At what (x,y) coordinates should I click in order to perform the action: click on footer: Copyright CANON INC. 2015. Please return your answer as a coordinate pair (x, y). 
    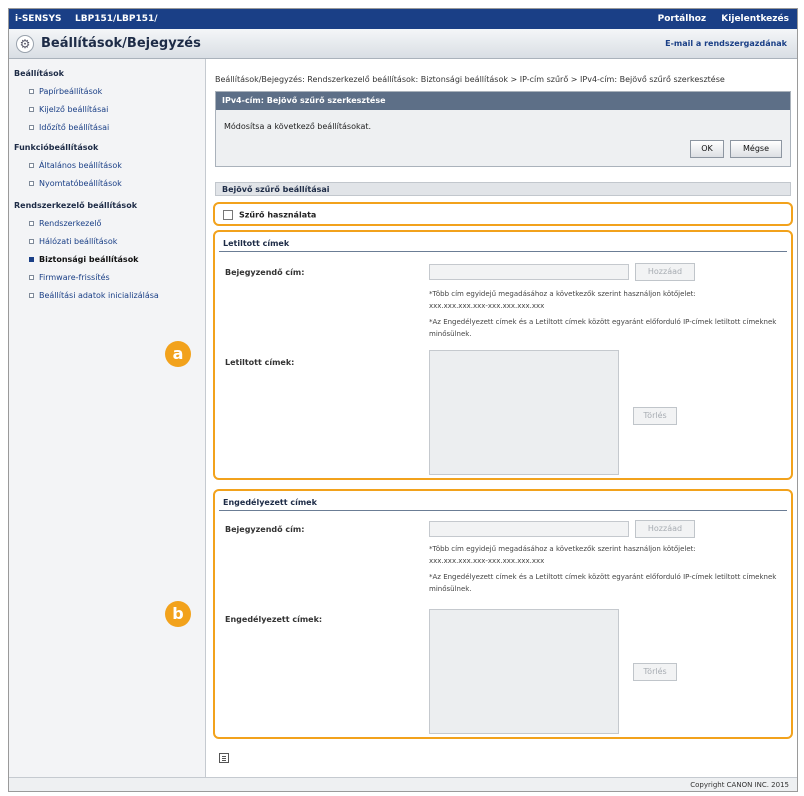
    Looking at the image, I should click on (403, 784).